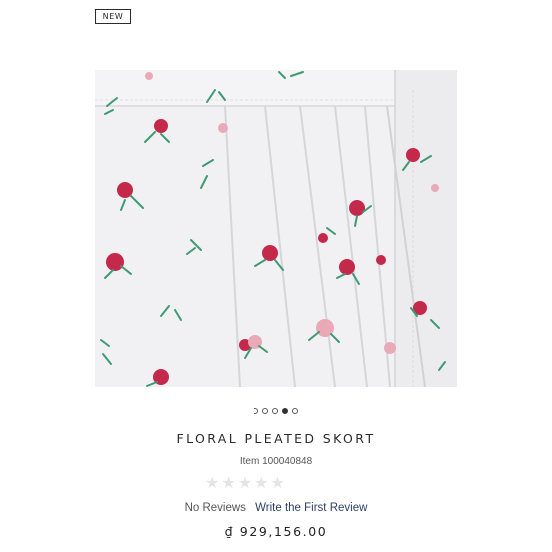 Image resolution: width=552 pixels, height=552 pixels. Describe the element at coordinates (285, 411) in the screenshot. I see `carousel-dot-active` at that location.